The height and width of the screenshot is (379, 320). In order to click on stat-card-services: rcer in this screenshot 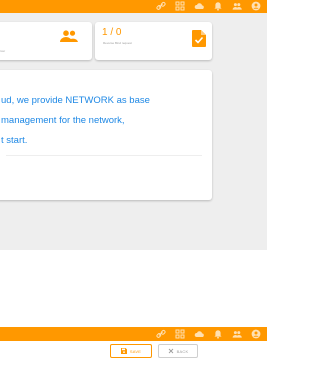, I will do `click(46, 41)`.